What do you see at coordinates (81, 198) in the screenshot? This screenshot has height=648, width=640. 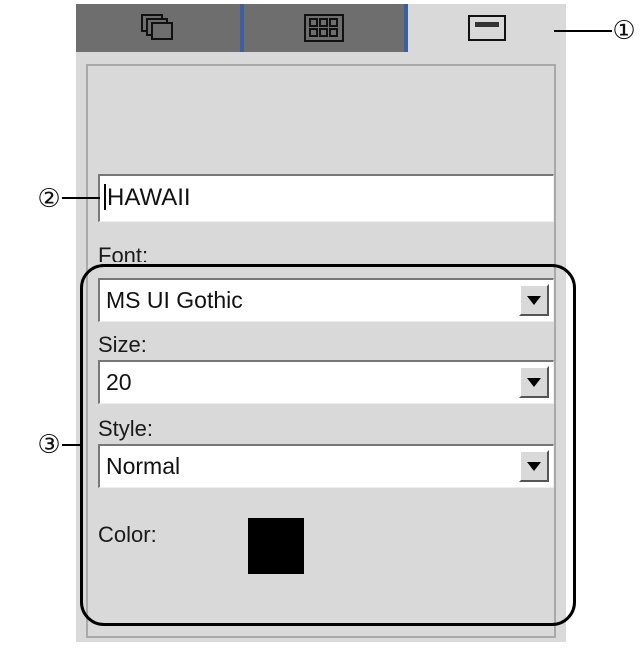 I see `callout-2-line` at bounding box center [81, 198].